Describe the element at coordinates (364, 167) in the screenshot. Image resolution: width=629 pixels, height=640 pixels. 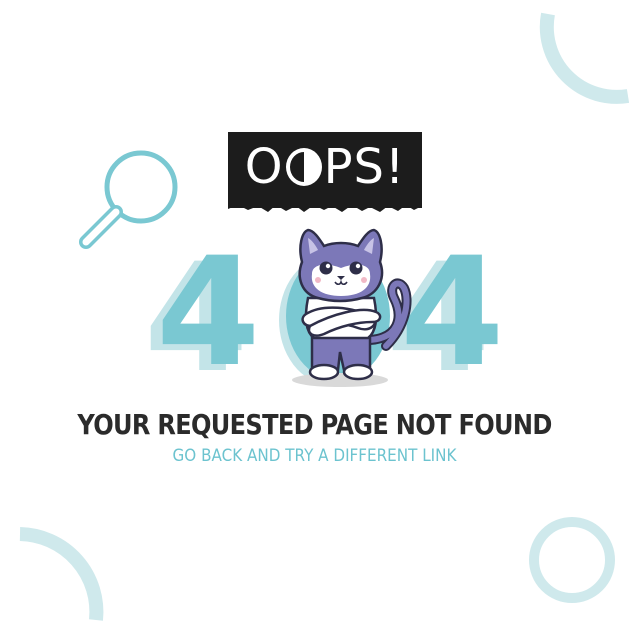
I see `oops-letters-rest: PS!` at that location.